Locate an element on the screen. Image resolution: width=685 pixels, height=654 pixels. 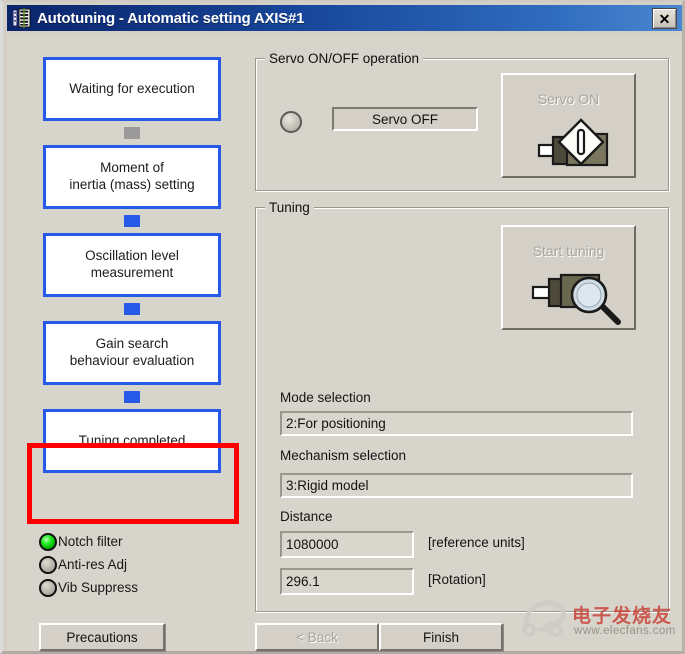
back-button: < Back is located at coordinates (317, 637).